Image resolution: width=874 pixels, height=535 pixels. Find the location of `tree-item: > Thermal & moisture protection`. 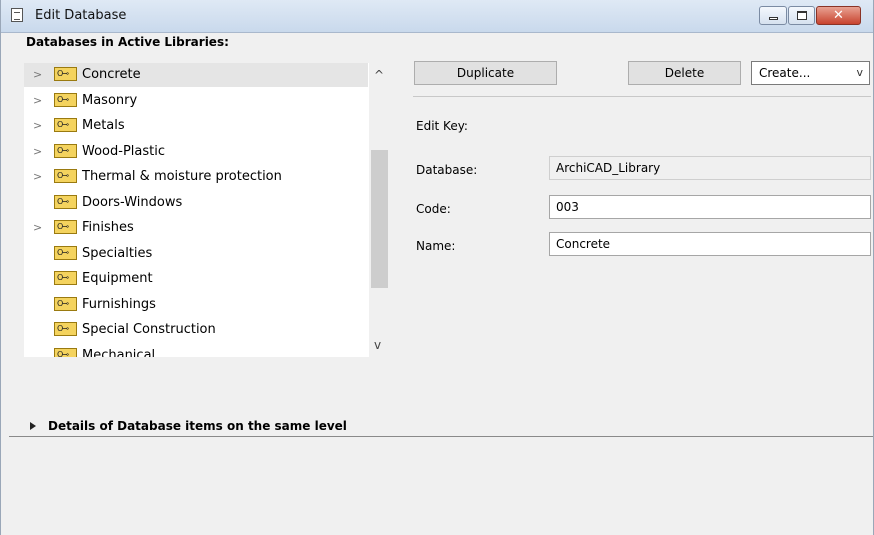

tree-item: > Thermal & moisture protection is located at coordinates (196, 177).